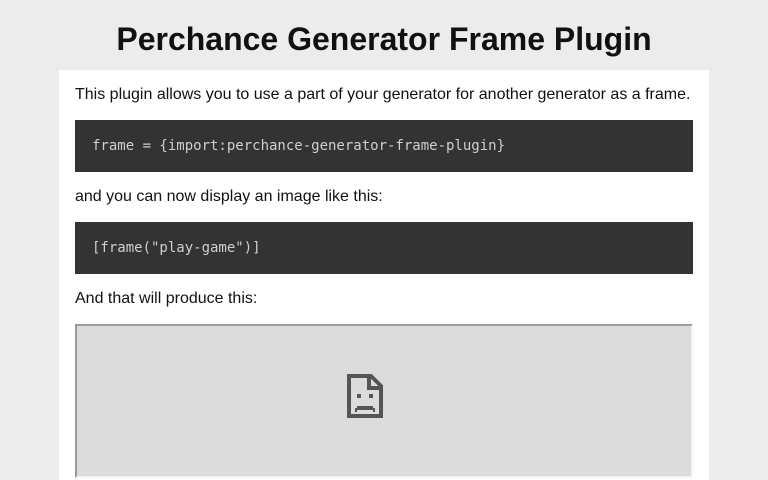  What do you see at coordinates (166, 298) in the screenshot?
I see `result-text: And that will produce this:` at bounding box center [166, 298].